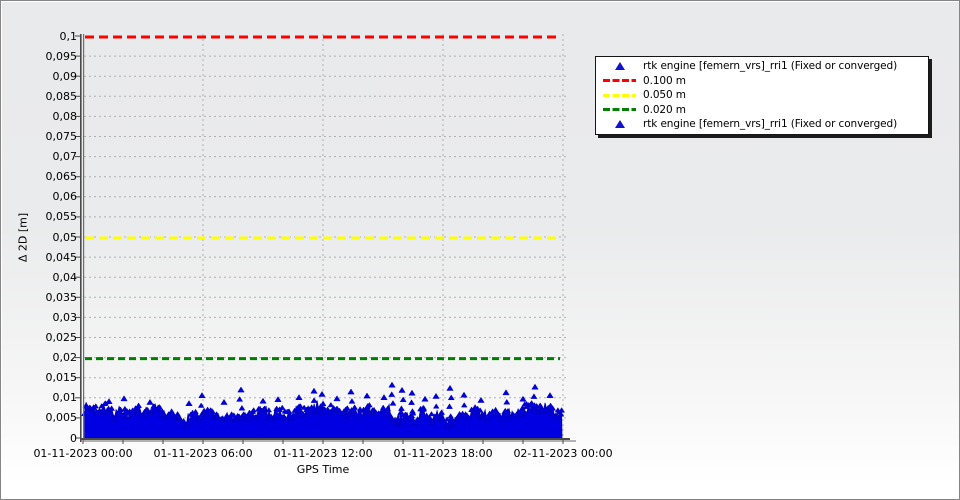 The height and width of the screenshot is (500, 960). I want to click on y-tick-label: 0,03, so click(65, 317).